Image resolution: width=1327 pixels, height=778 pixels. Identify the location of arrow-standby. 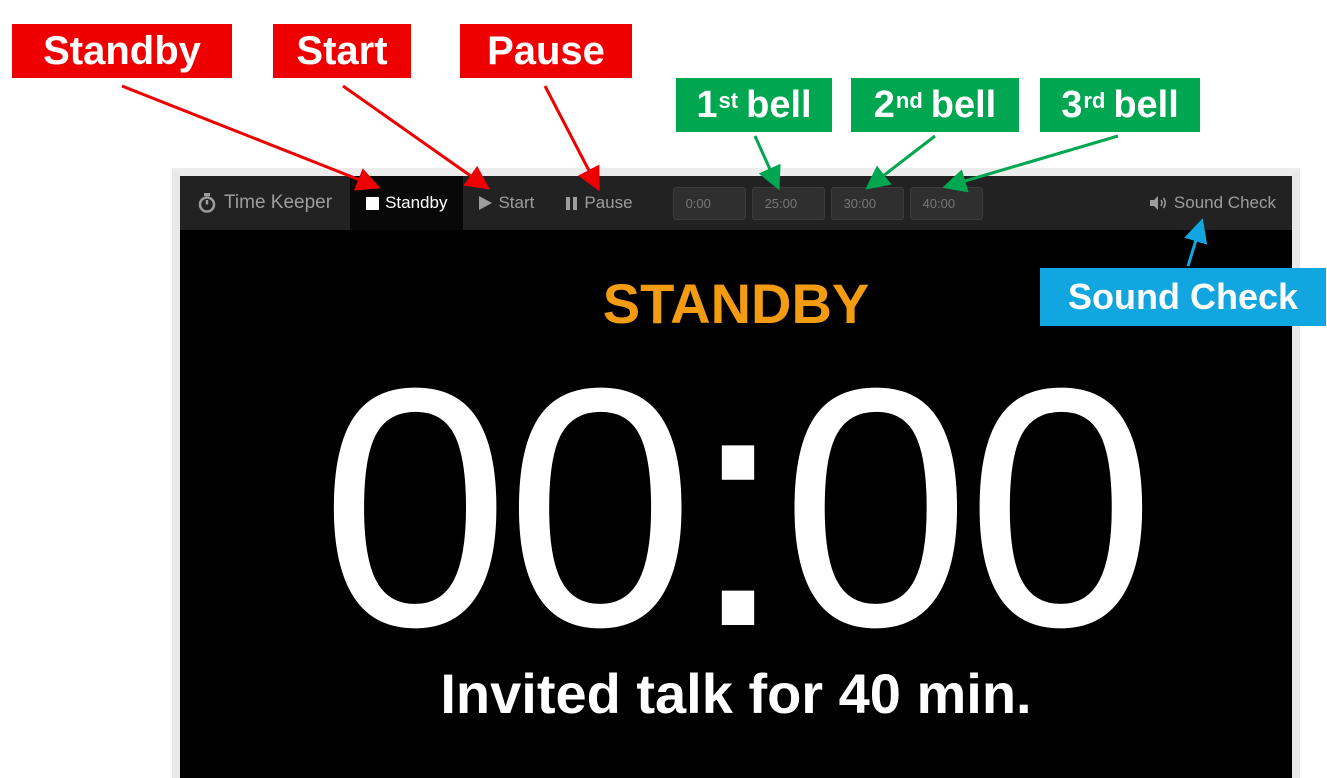
(251, 137).